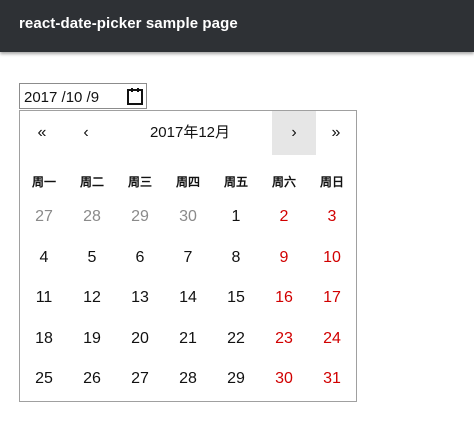  I want to click on day-tile: 24, so click(332, 339).